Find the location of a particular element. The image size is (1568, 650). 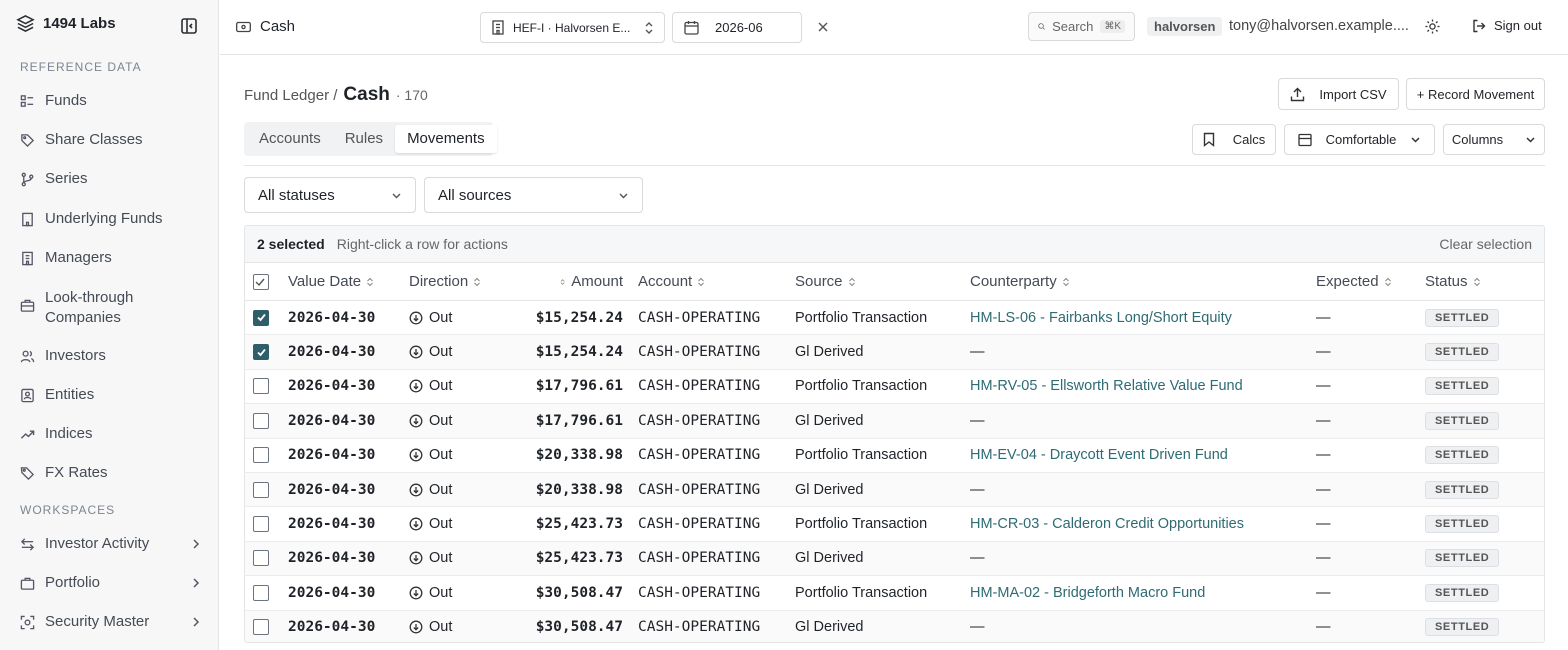

sidebar-item-indices: Indices is located at coordinates (115, 433).